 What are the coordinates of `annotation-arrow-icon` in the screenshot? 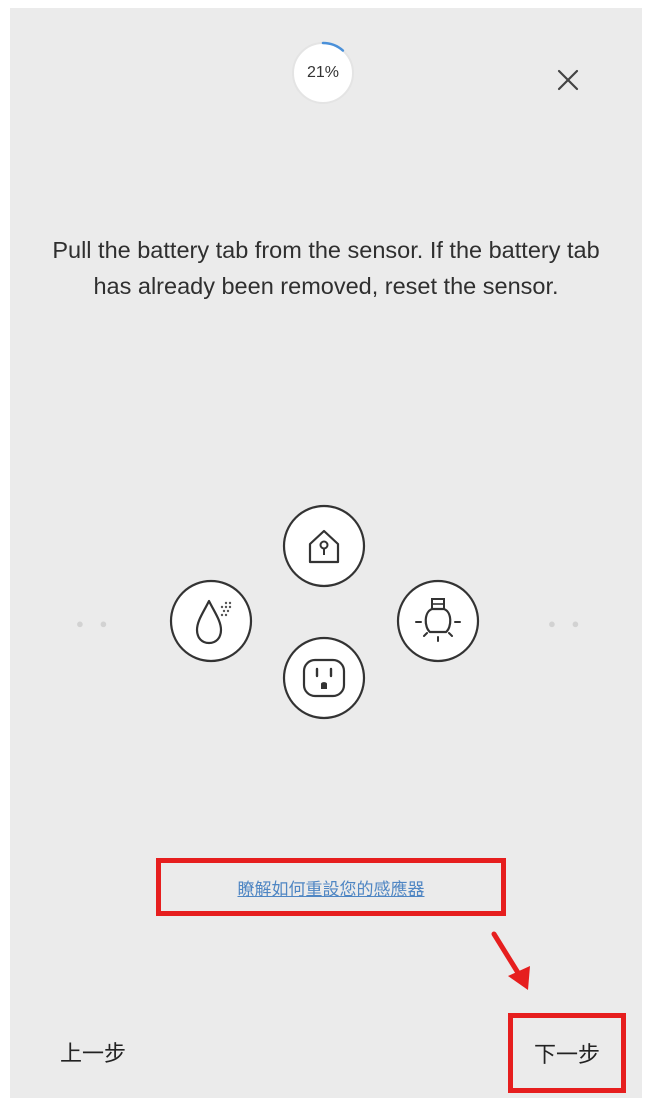 It's located at (510, 960).